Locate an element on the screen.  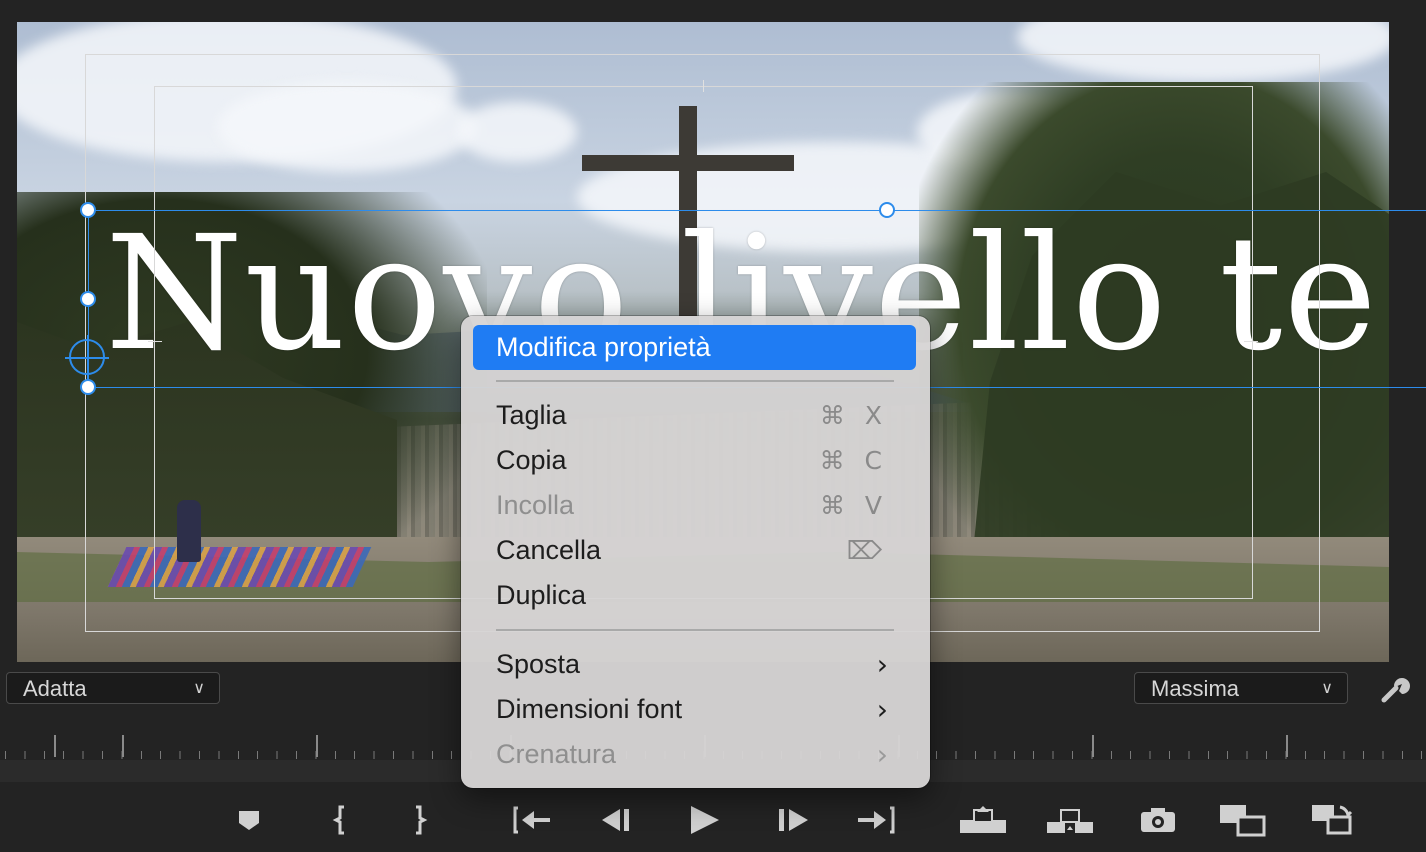
anchor-point-icon is located at coordinates (87, 357).